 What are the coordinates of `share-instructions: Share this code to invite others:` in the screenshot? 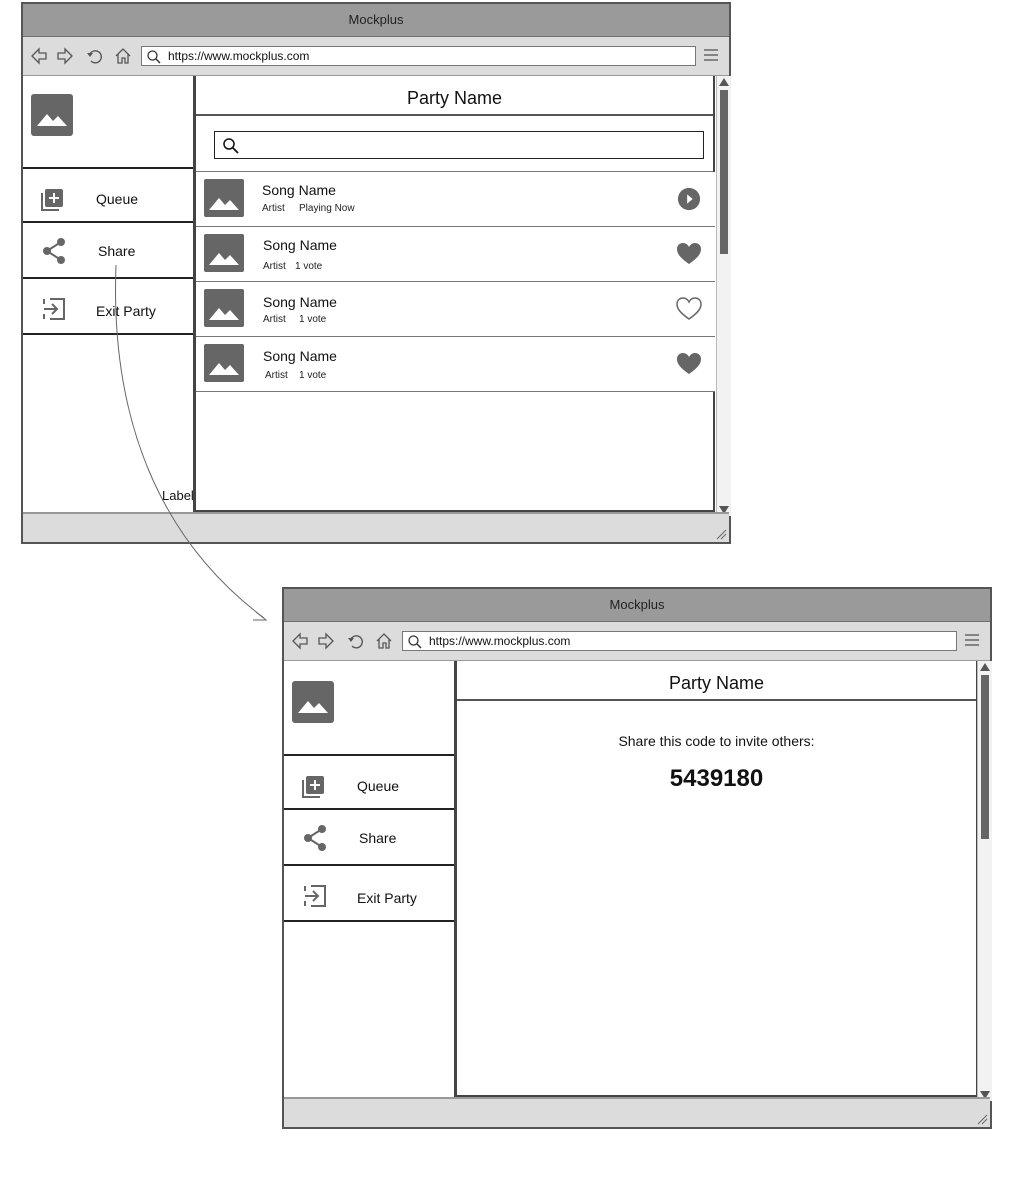 It's located at (716, 741).